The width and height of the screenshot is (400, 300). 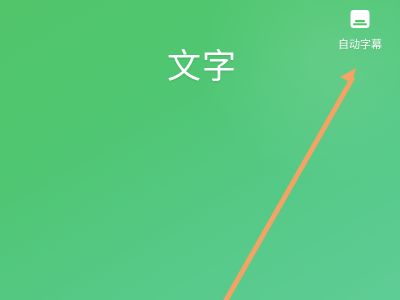 What do you see at coordinates (360, 19) in the screenshot?
I see `subtitle-icon` at bounding box center [360, 19].